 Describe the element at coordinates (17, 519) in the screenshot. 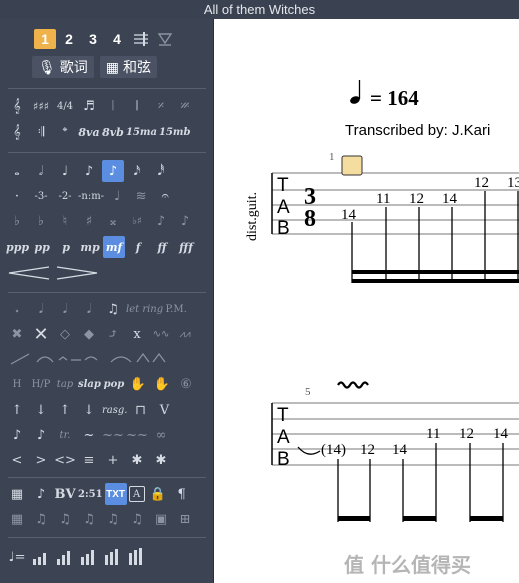

I see `auto-chord-icon: ▦` at that location.